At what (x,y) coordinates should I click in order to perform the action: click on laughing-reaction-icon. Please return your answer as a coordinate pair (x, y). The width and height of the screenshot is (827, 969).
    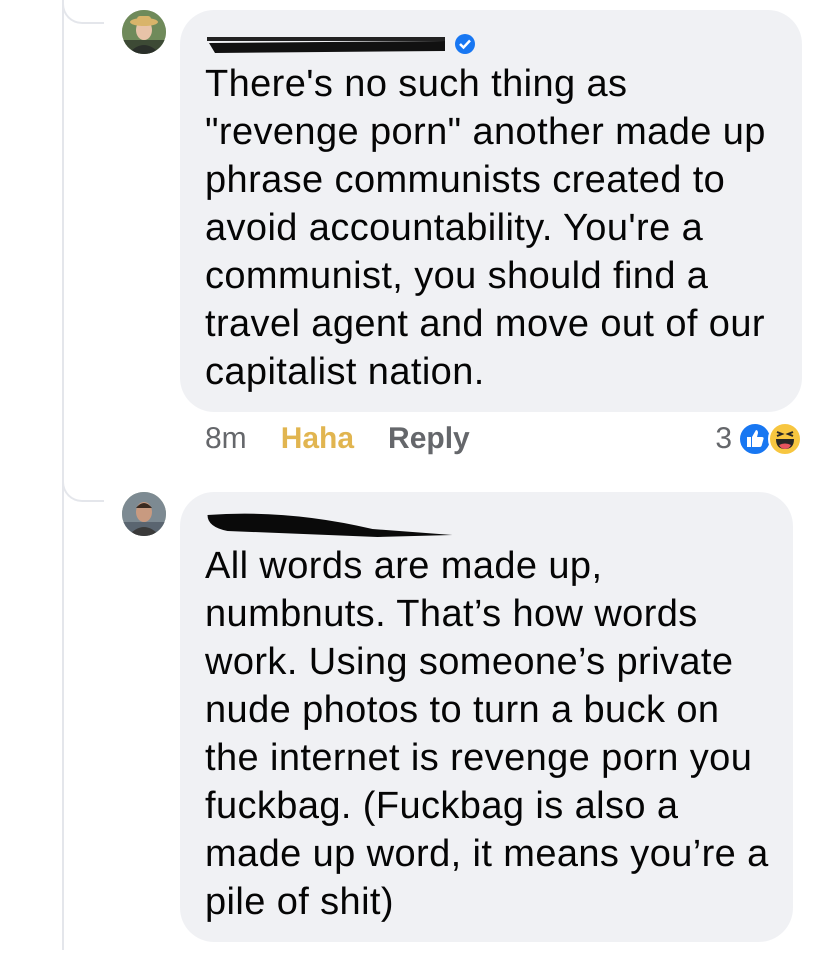
    Looking at the image, I should click on (785, 439).